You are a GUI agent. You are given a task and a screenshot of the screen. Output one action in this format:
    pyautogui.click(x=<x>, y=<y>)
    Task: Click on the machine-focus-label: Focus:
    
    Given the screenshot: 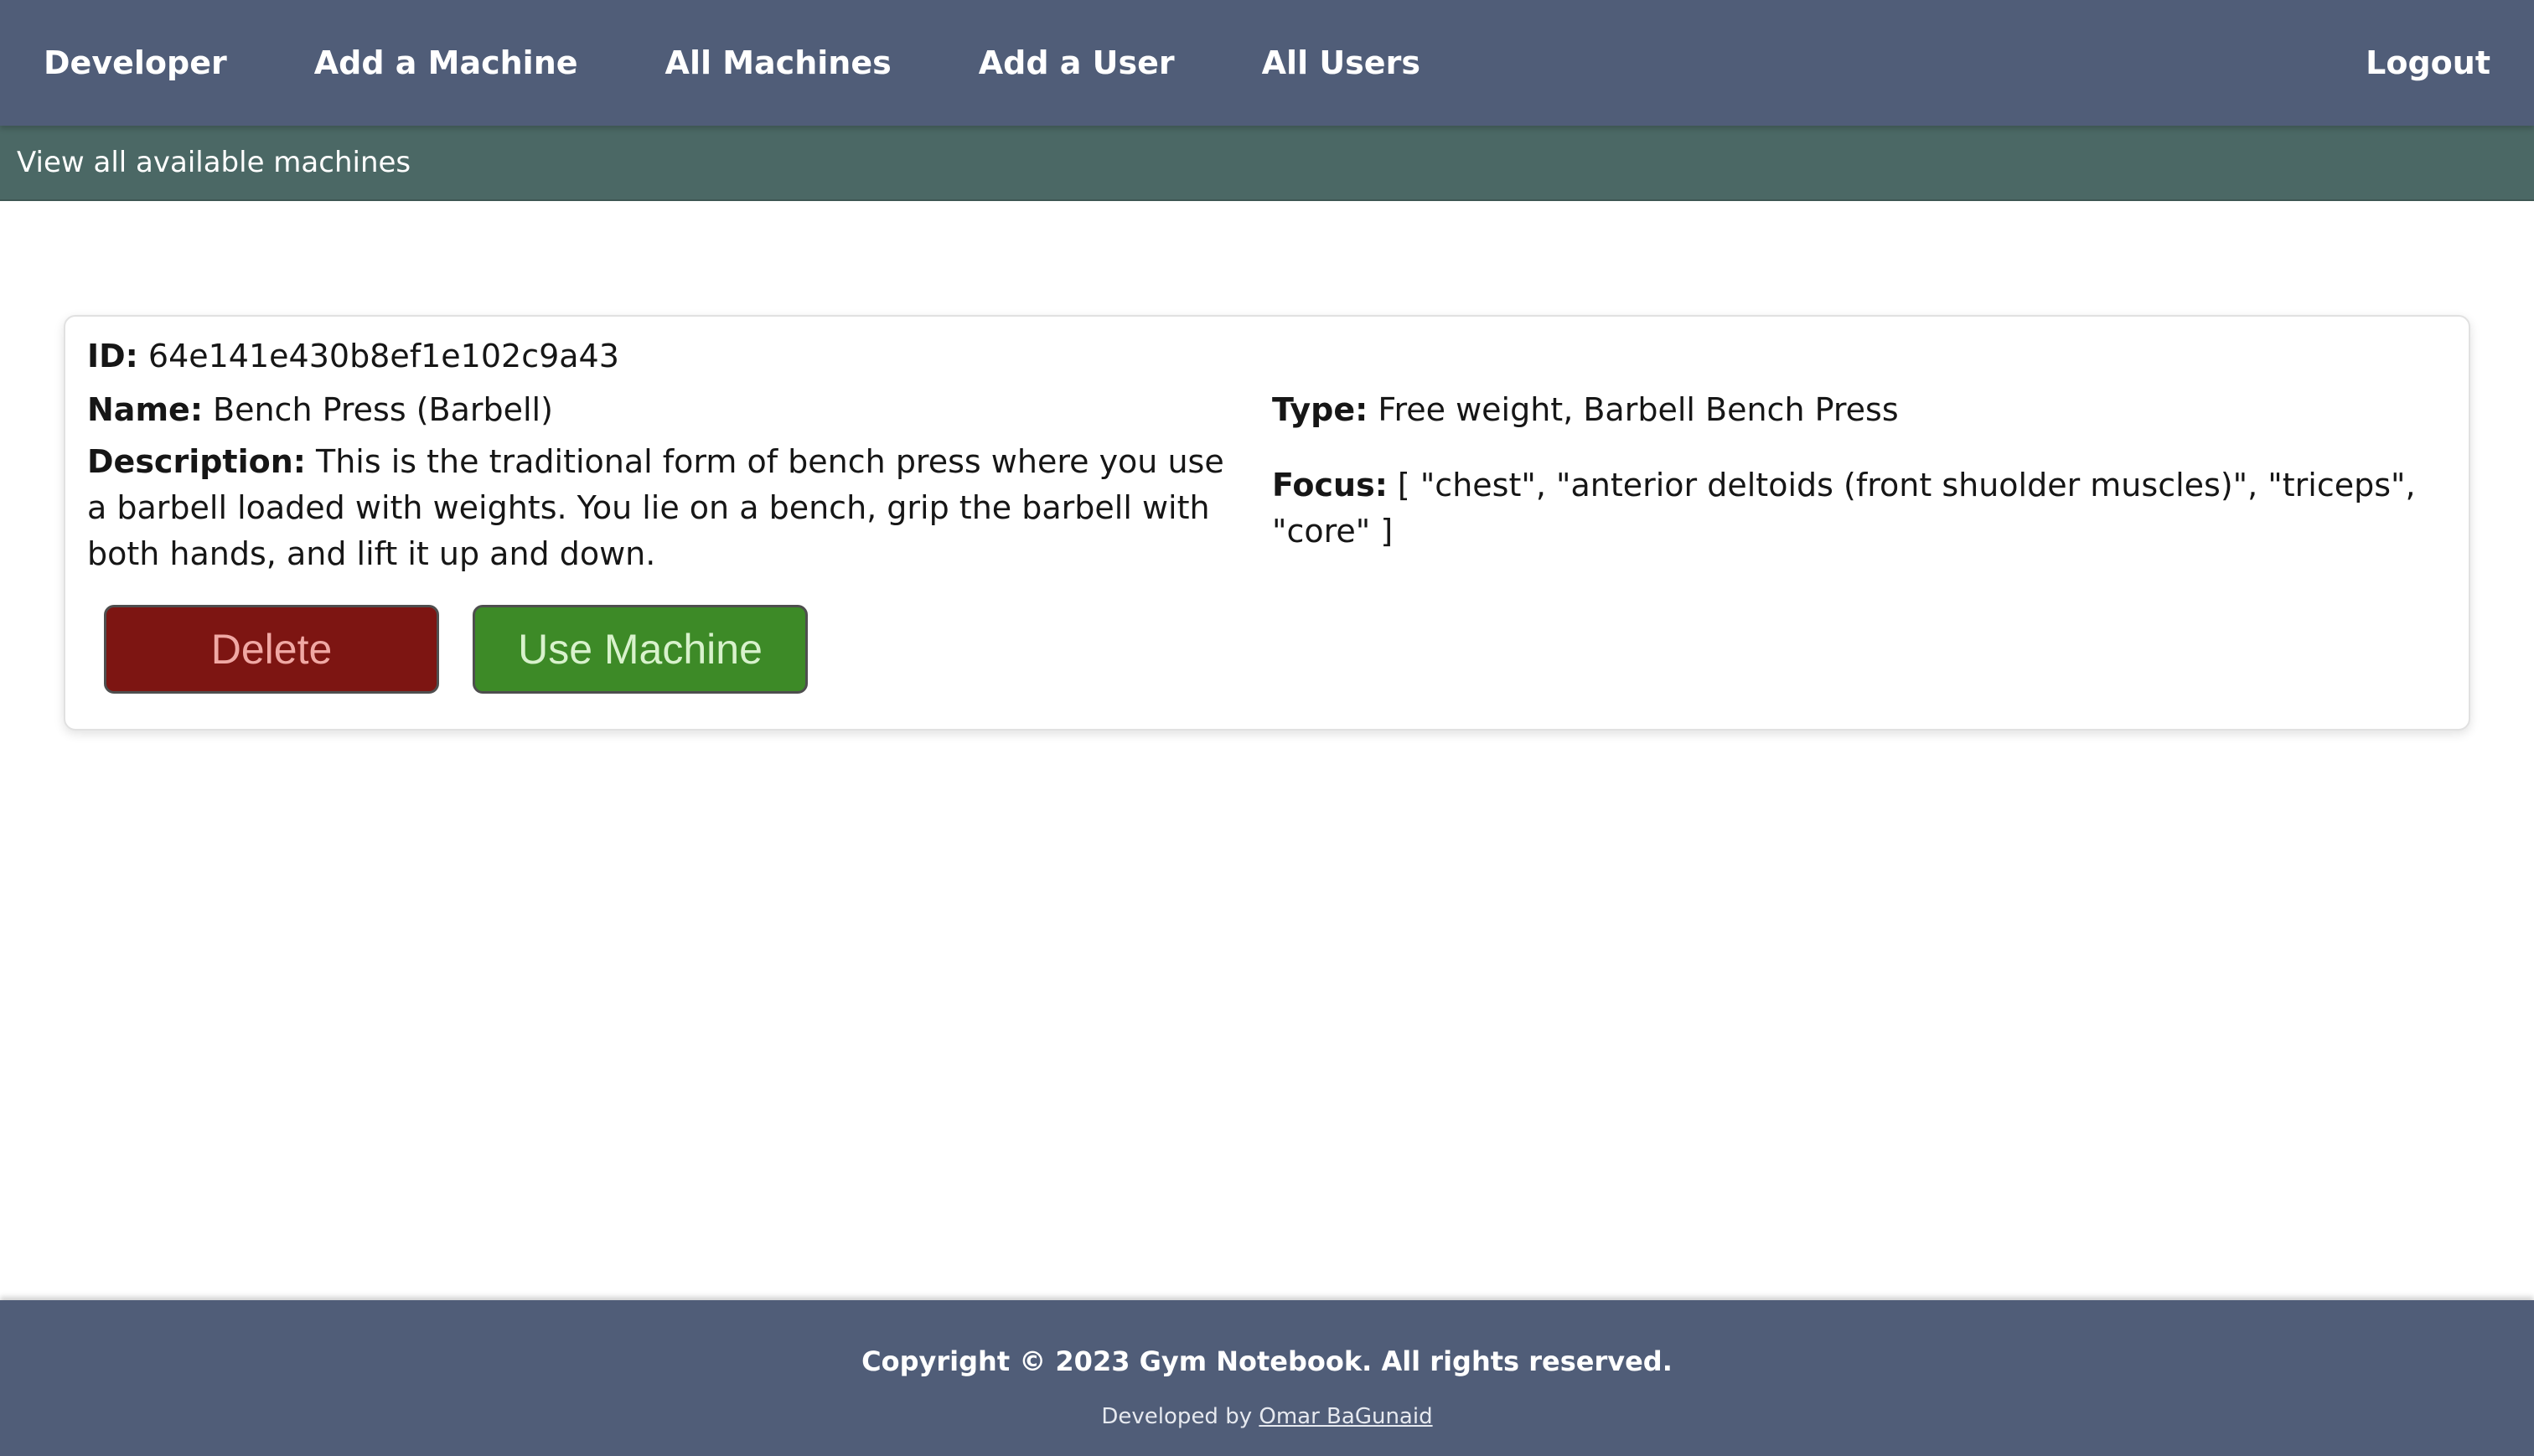 What is the action you would take?
    pyautogui.click(x=1330, y=485)
    